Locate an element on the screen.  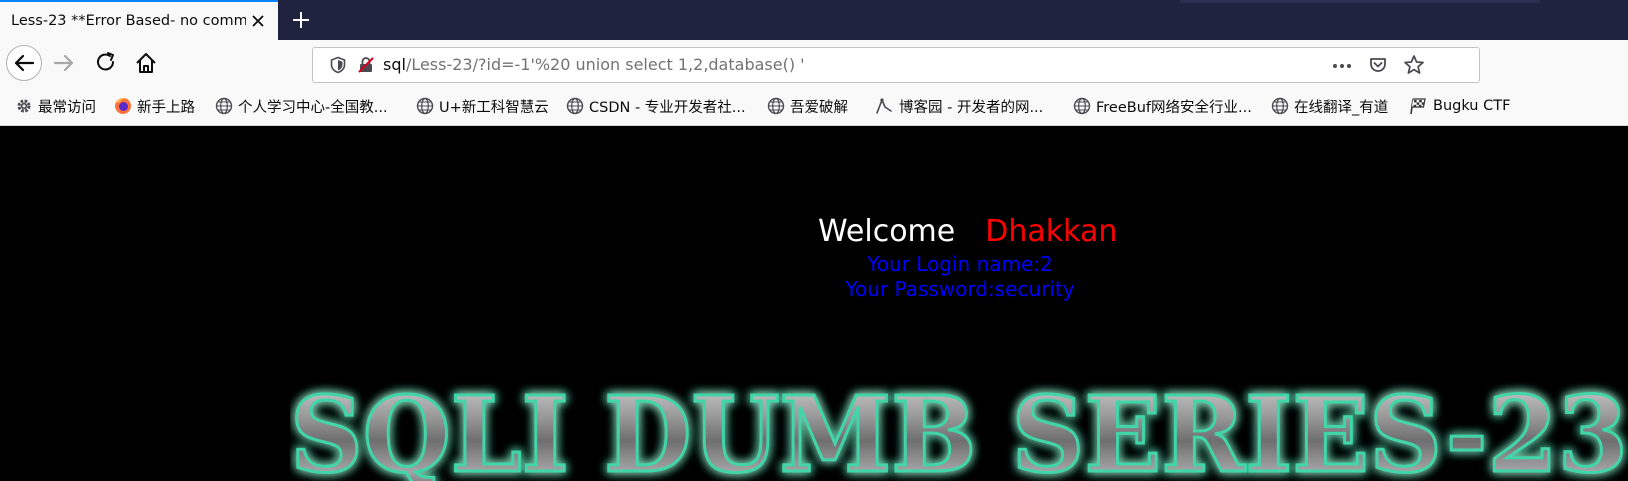
bookmark-u-plus: U+新工科智慧云 is located at coordinates (482, 106).